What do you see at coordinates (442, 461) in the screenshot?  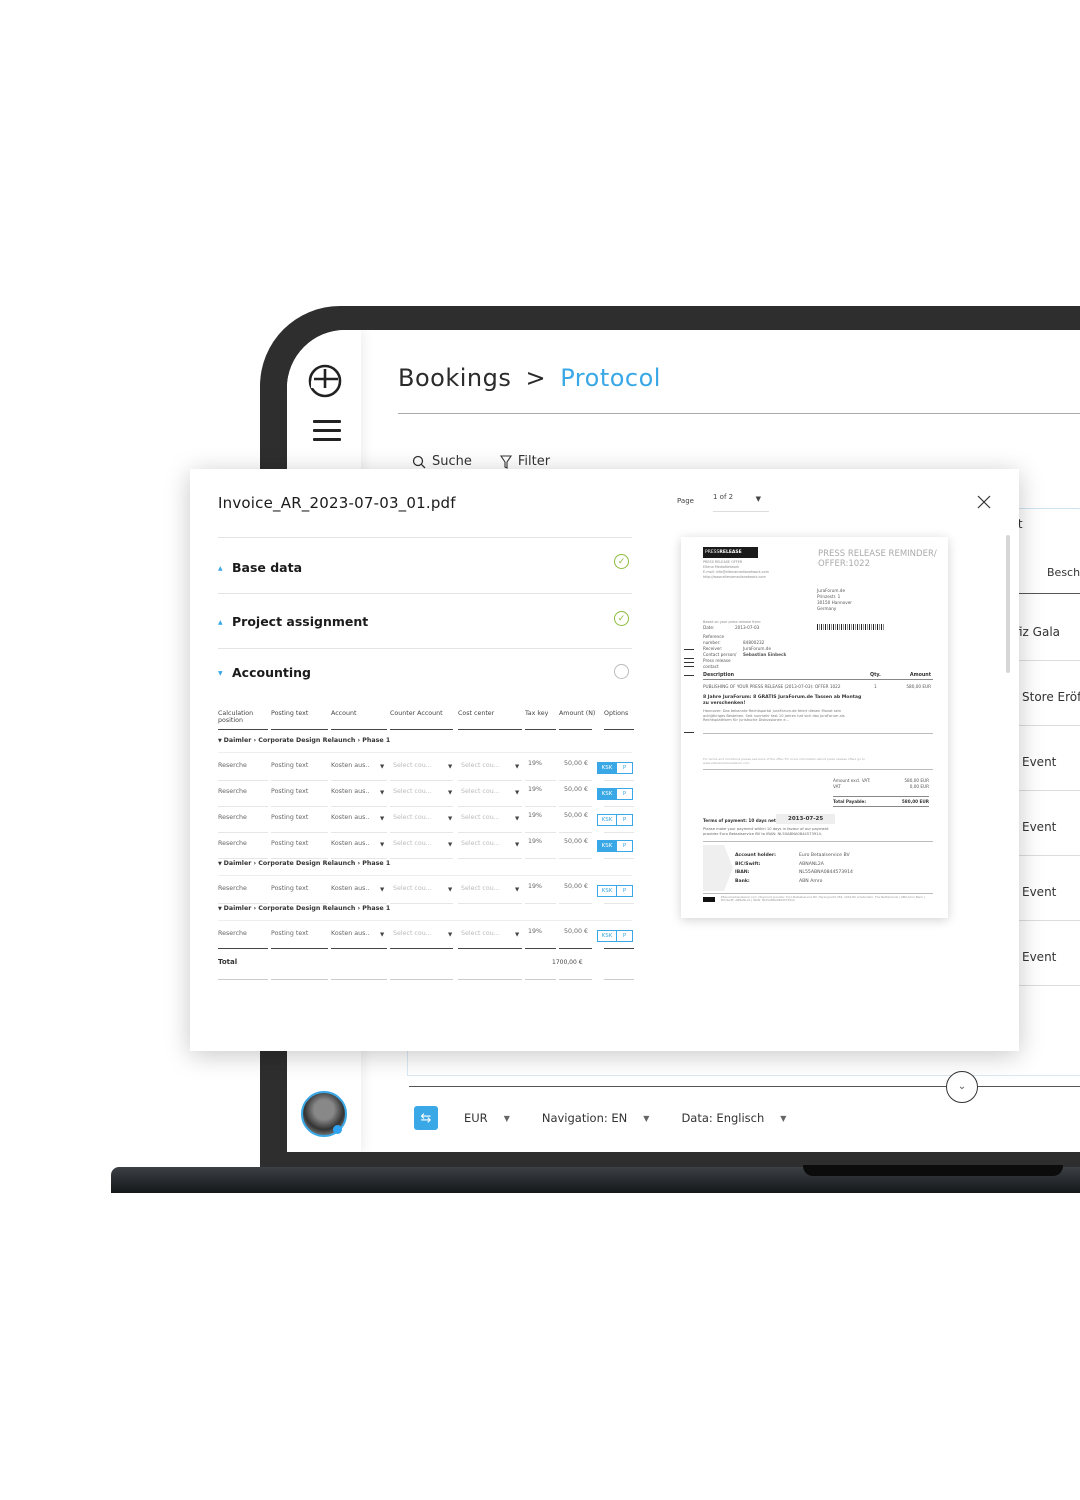 I see `search-button: Suche` at bounding box center [442, 461].